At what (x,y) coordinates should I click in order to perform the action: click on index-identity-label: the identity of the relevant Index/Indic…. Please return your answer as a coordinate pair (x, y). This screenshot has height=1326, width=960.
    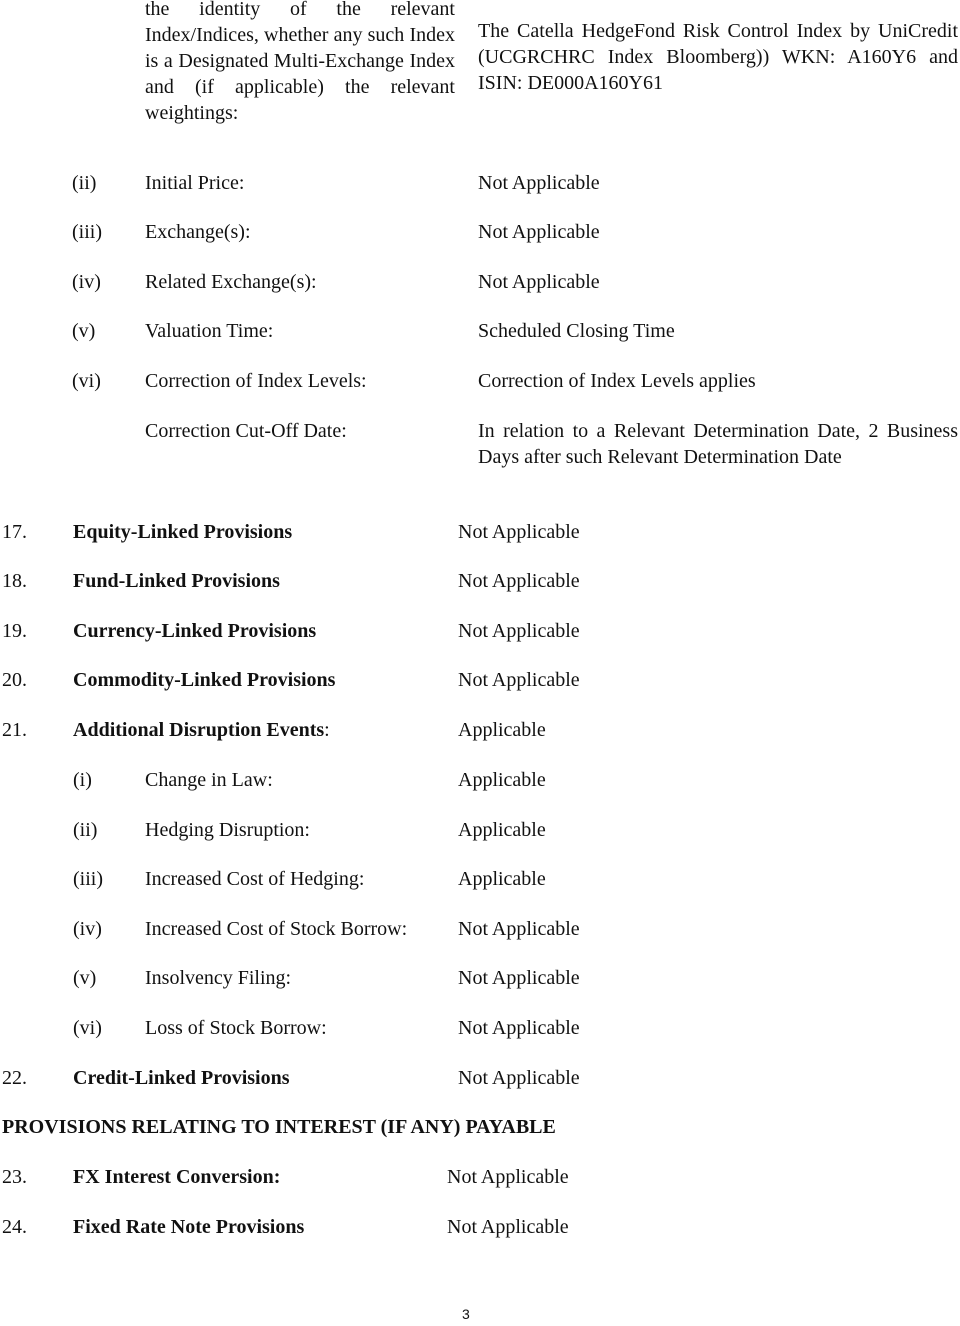
    Looking at the image, I should click on (300, 62).